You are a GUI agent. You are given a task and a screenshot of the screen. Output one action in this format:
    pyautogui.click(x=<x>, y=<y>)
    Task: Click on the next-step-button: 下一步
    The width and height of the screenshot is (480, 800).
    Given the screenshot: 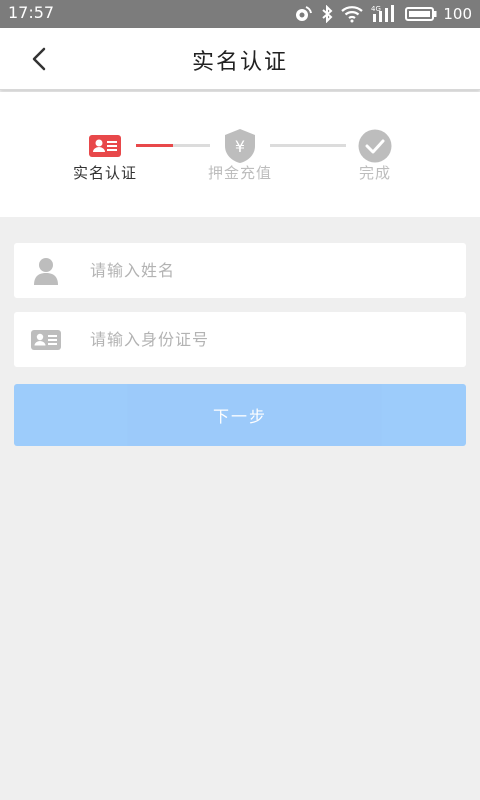 What is the action you would take?
    pyautogui.click(x=240, y=415)
    